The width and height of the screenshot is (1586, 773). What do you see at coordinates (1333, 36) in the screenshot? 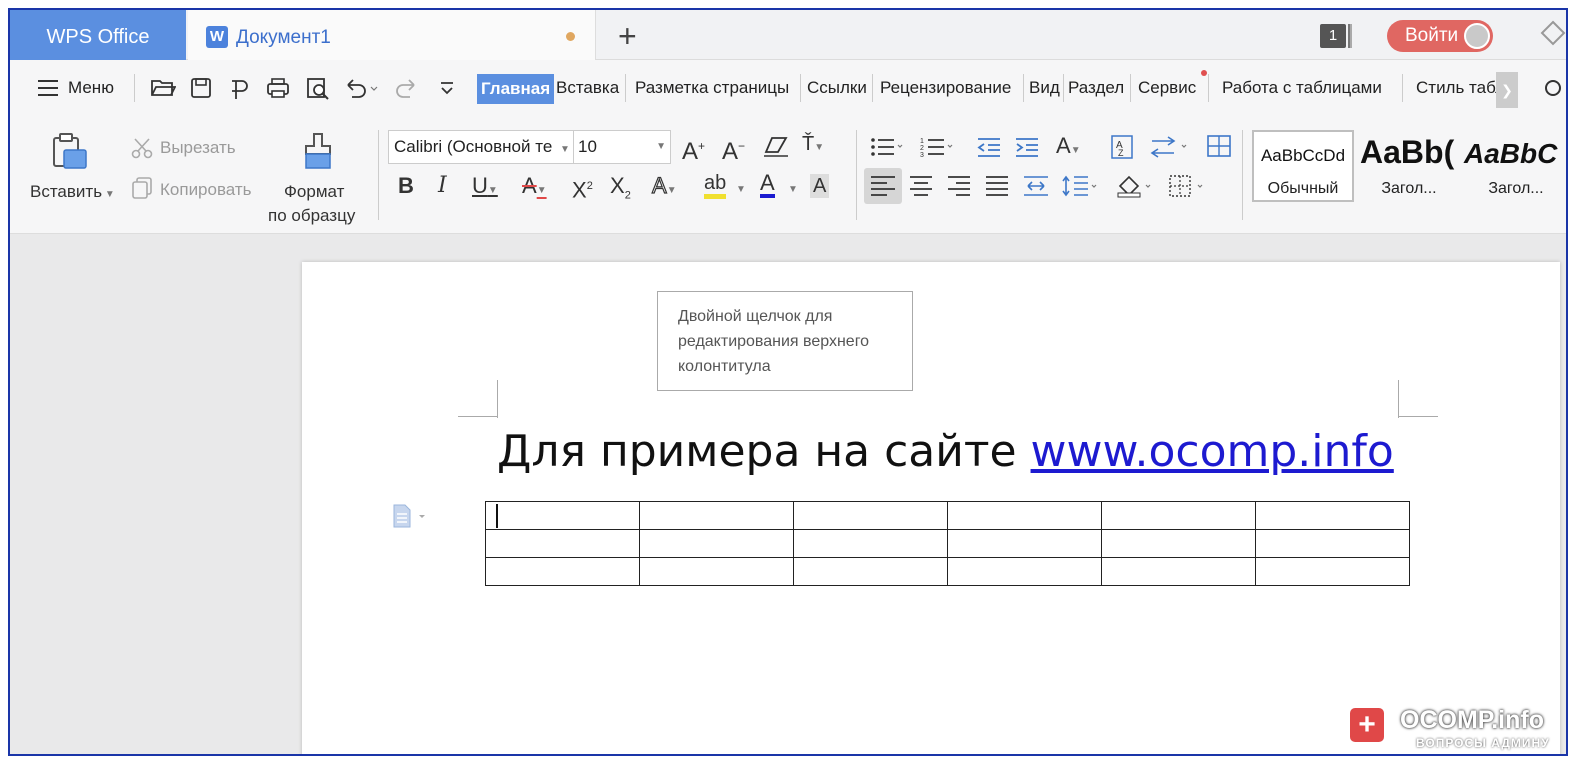
I see `window-count-badge: 1` at bounding box center [1333, 36].